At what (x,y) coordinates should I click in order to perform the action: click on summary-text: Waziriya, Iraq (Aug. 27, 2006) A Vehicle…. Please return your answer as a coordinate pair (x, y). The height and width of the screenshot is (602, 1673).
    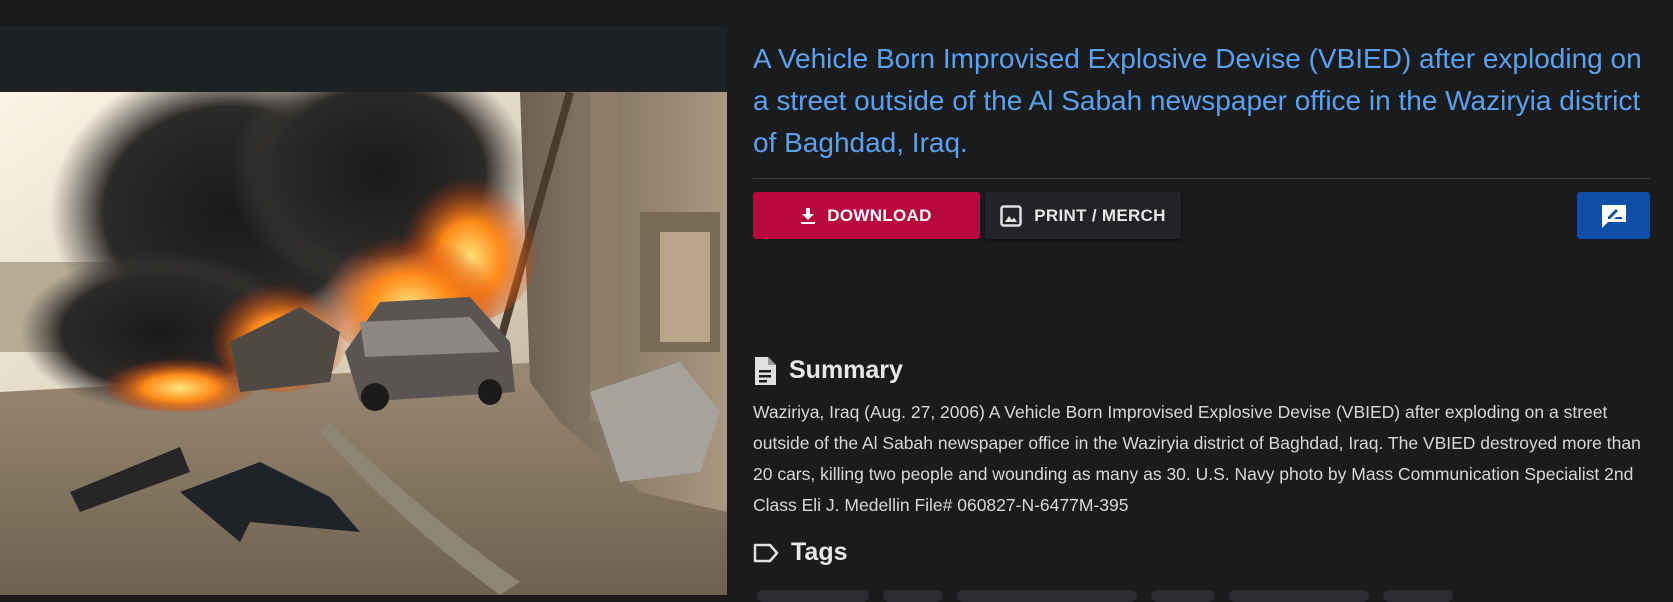
    Looking at the image, I should click on (1197, 458).